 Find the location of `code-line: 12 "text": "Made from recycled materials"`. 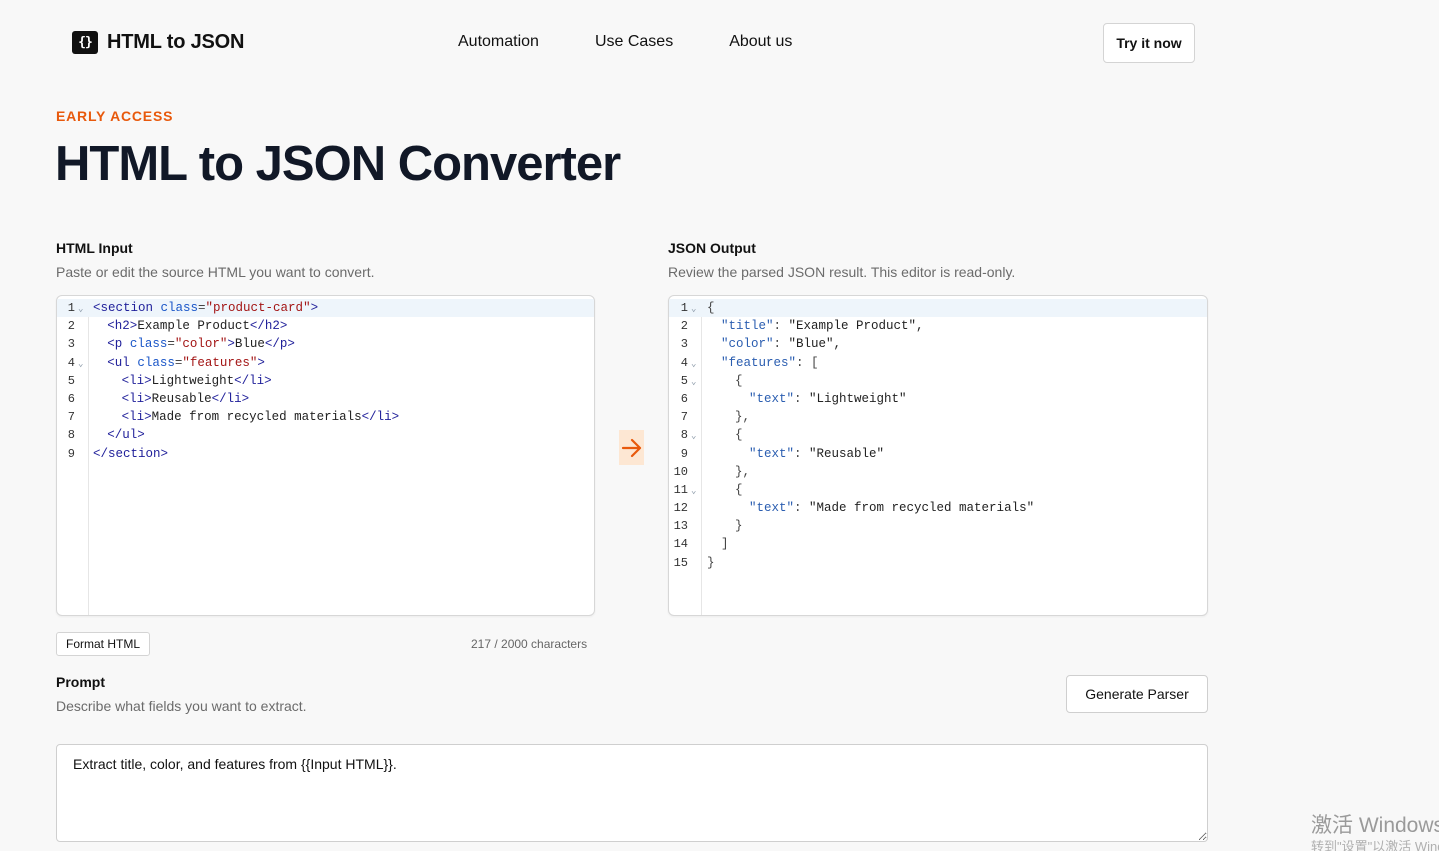

code-line: 12 "text": "Made from recycled materials" is located at coordinates (938, 508).